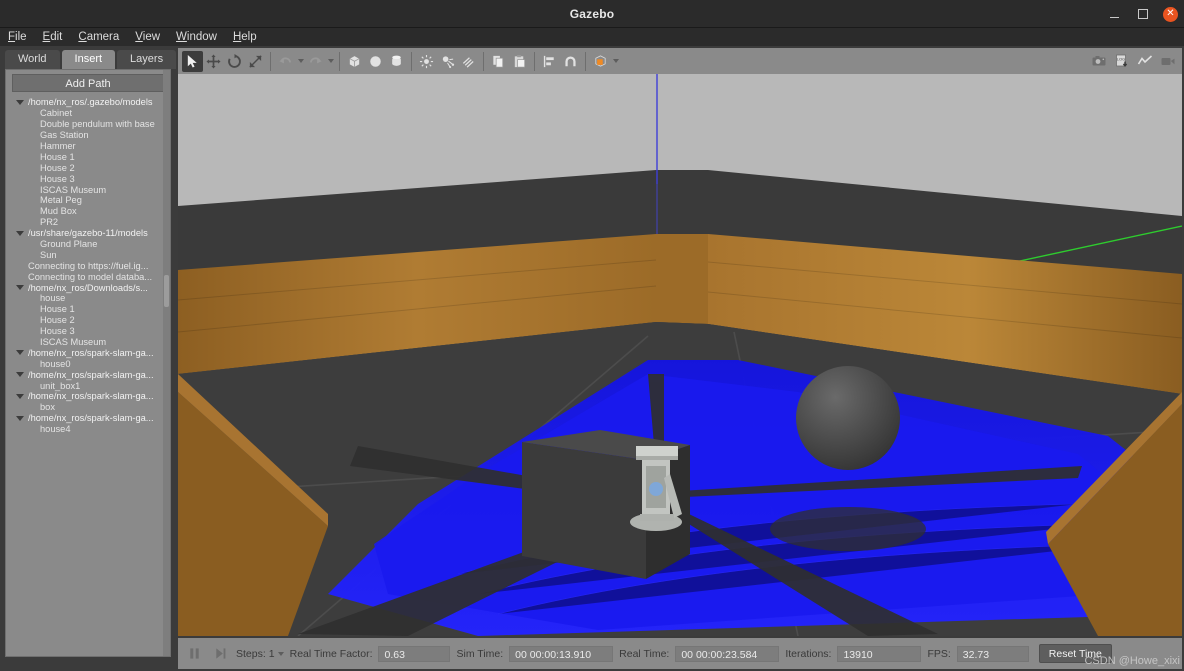 Image resolution: width=1184 pixels, height=671 pixels. What do you see at coordinates (1114, 14) in the screenshot?
I see `minimize-icon` at bounding box center [1114, 14].